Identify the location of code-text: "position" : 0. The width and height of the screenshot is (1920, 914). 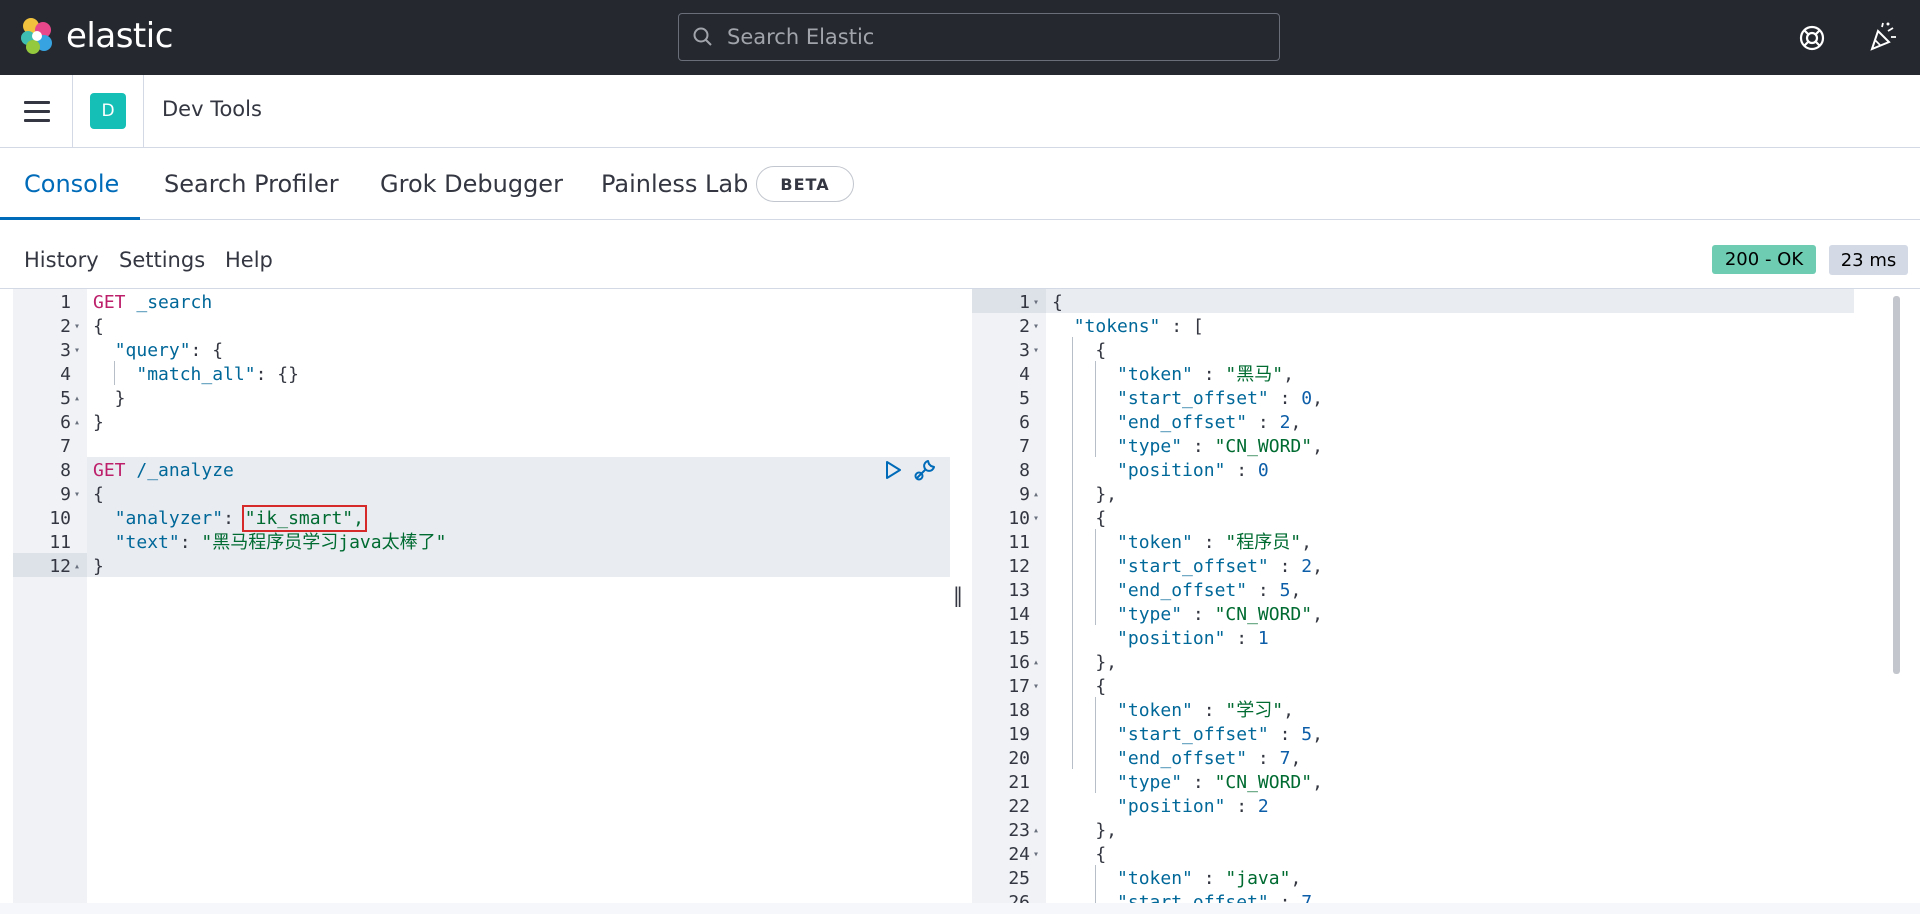
(1160, 471).